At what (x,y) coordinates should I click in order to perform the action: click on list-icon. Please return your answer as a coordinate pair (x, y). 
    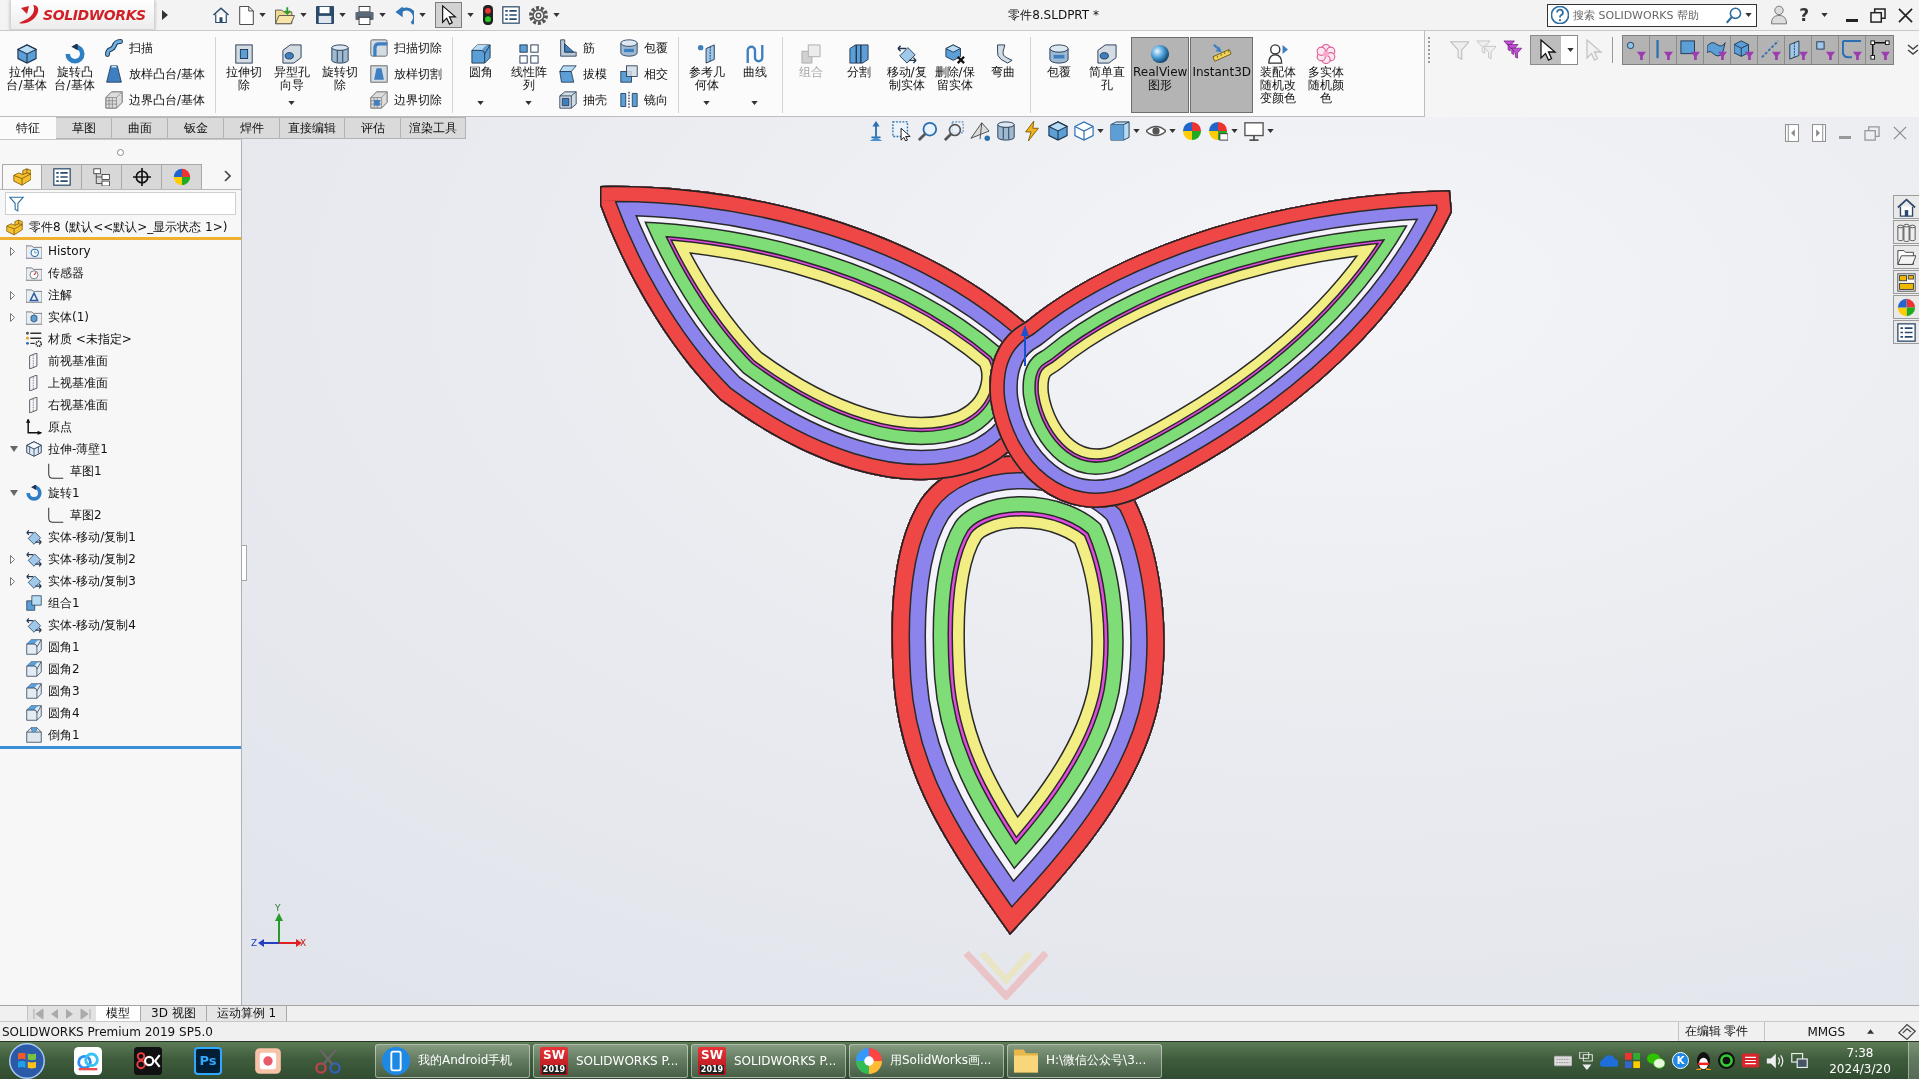
    Looking at the image, I should click on (511, 15).